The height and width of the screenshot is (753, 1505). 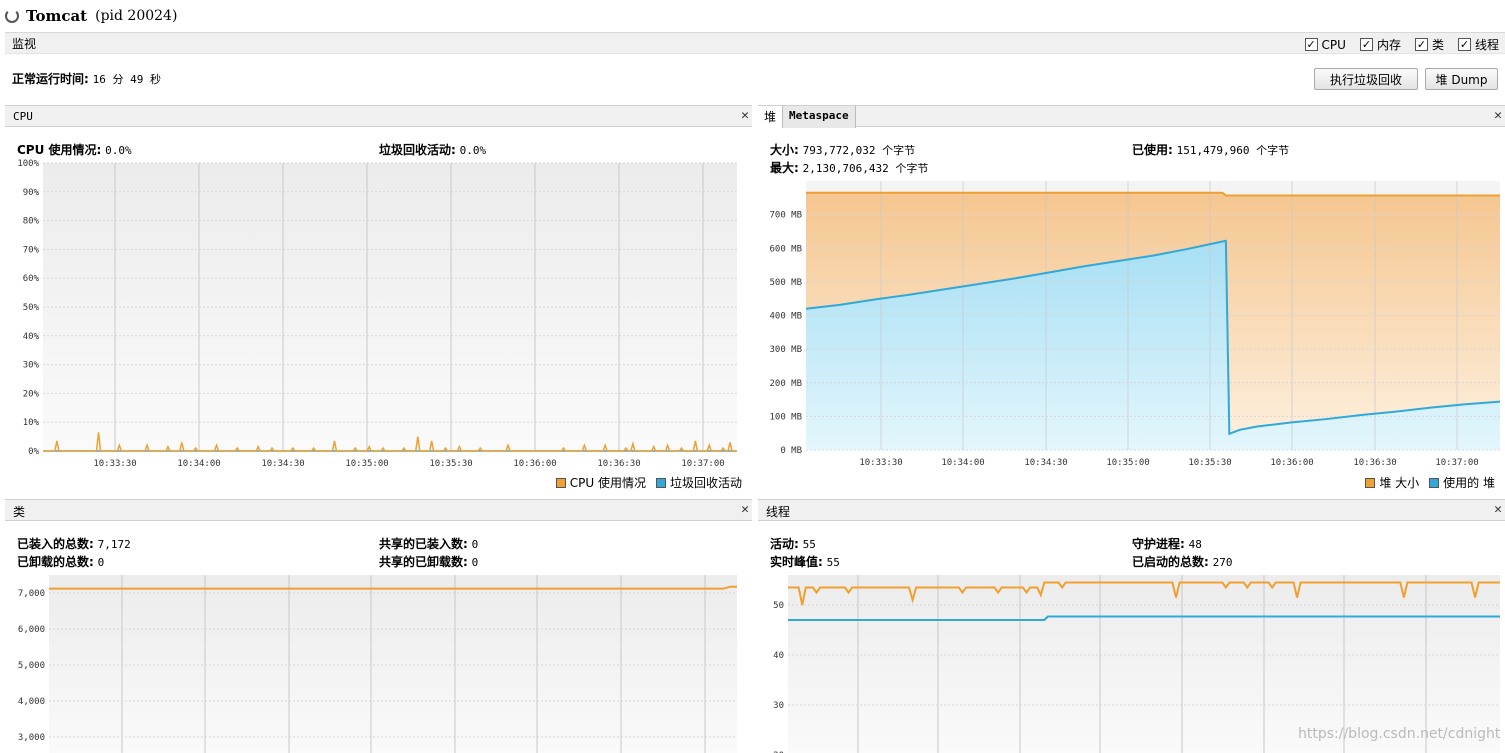 I want to click on classes-plot-area, so click(x=393, y=664).